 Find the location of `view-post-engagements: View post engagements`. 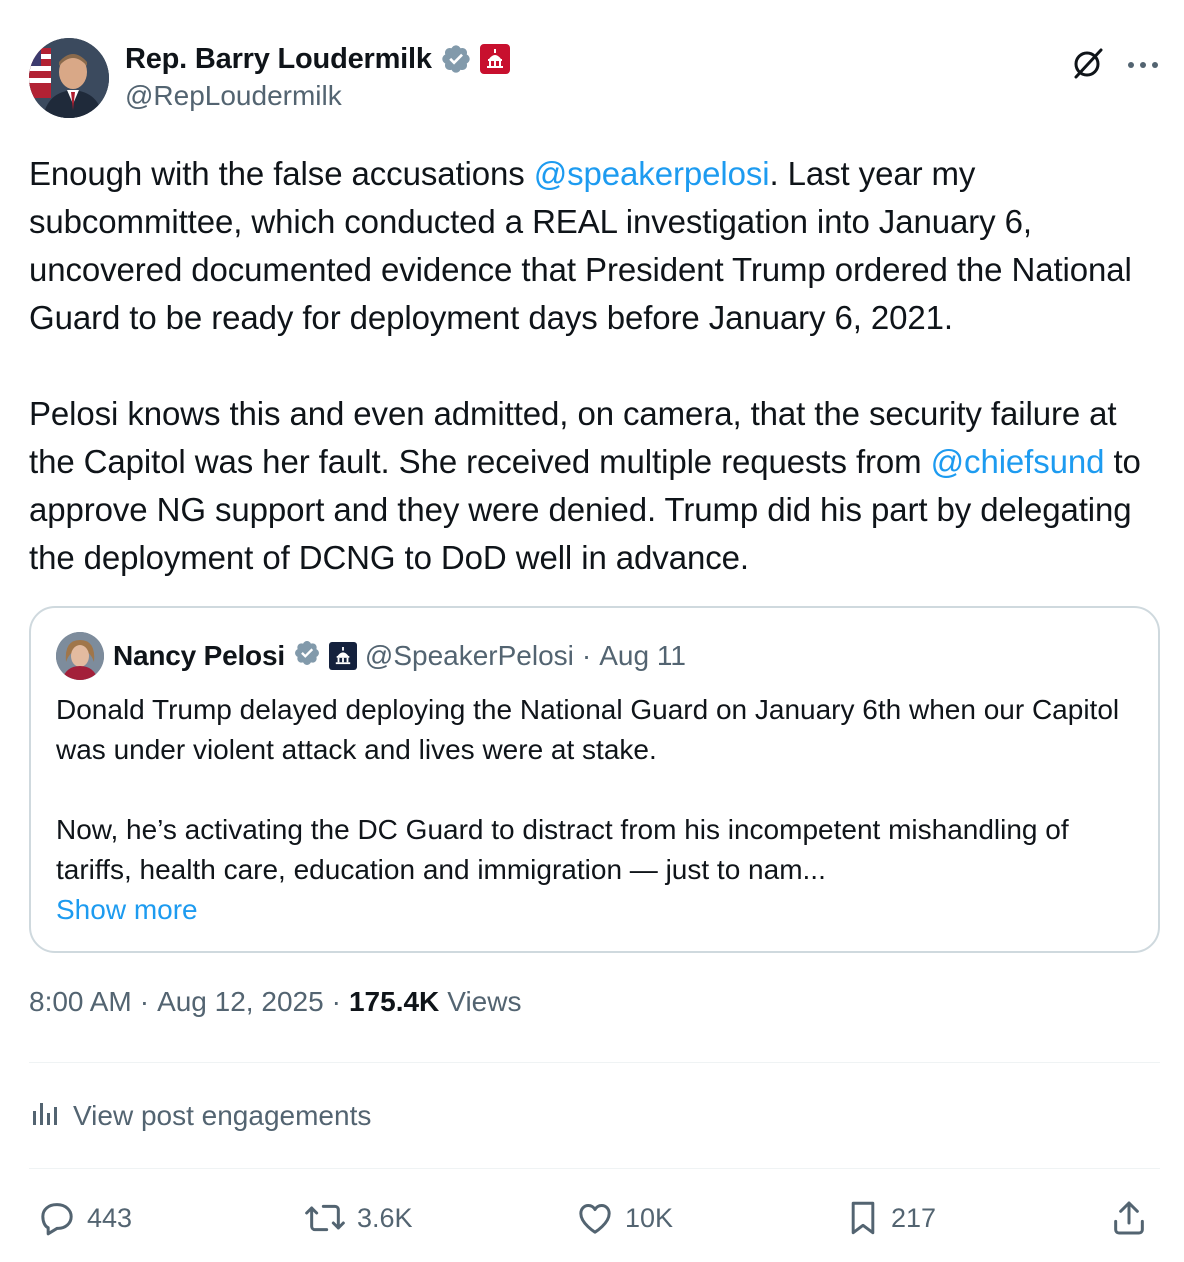

view-post-engagements: View post engagements is located at coordinates (200, 1116).